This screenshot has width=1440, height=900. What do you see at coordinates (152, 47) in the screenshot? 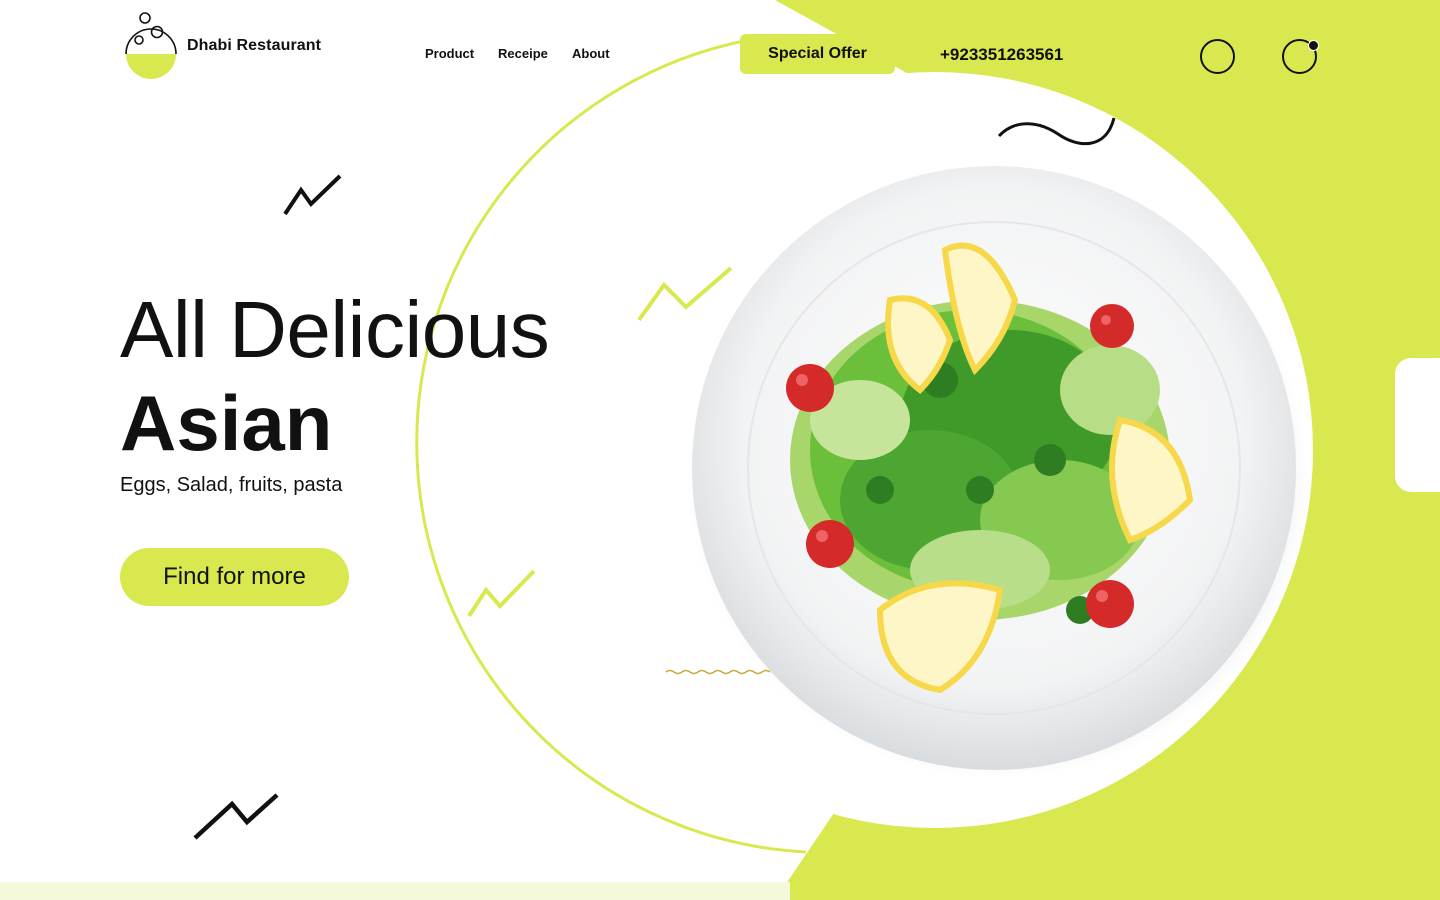
I see `logo-icon` at bounding box center [152, 47].